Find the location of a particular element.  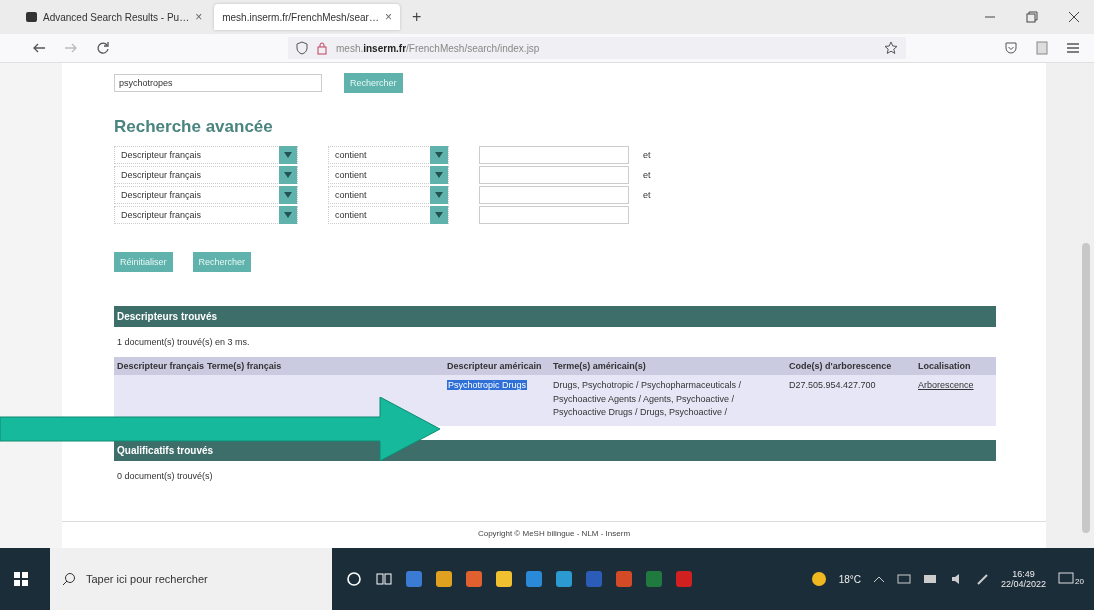

weather-sun-icon is located at coordinates (818, 579).